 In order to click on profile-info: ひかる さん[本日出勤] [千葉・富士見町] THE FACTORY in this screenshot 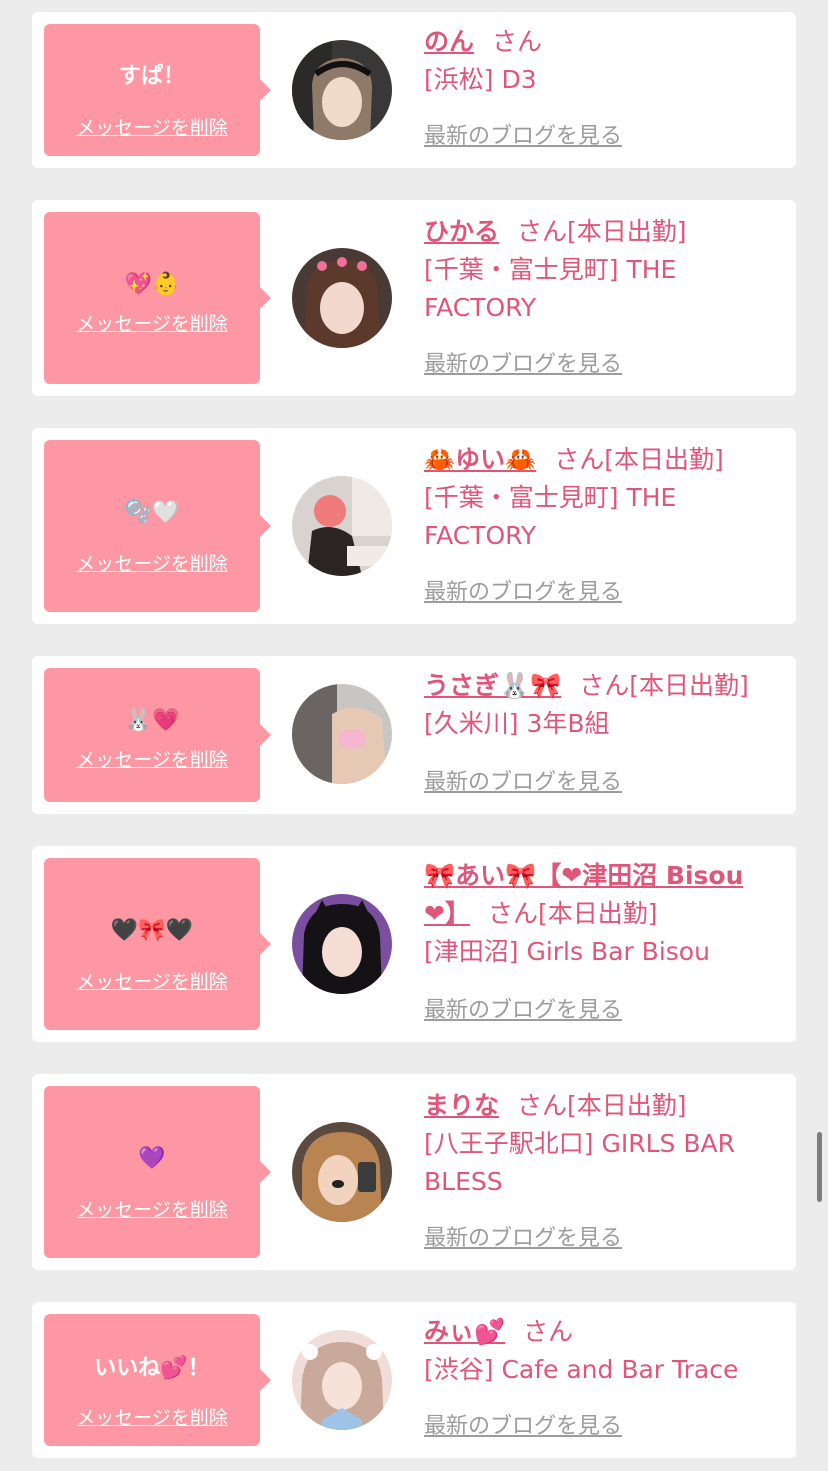, I will do `click(602, 270)`.